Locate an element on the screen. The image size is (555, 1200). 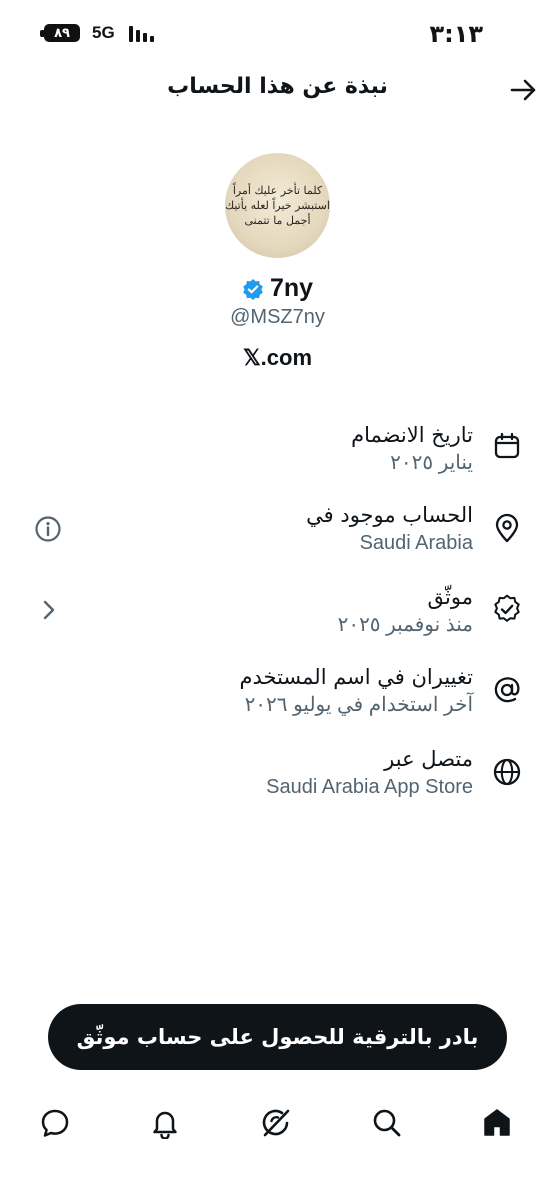
verified-icon is located at coordinates (253, 289).